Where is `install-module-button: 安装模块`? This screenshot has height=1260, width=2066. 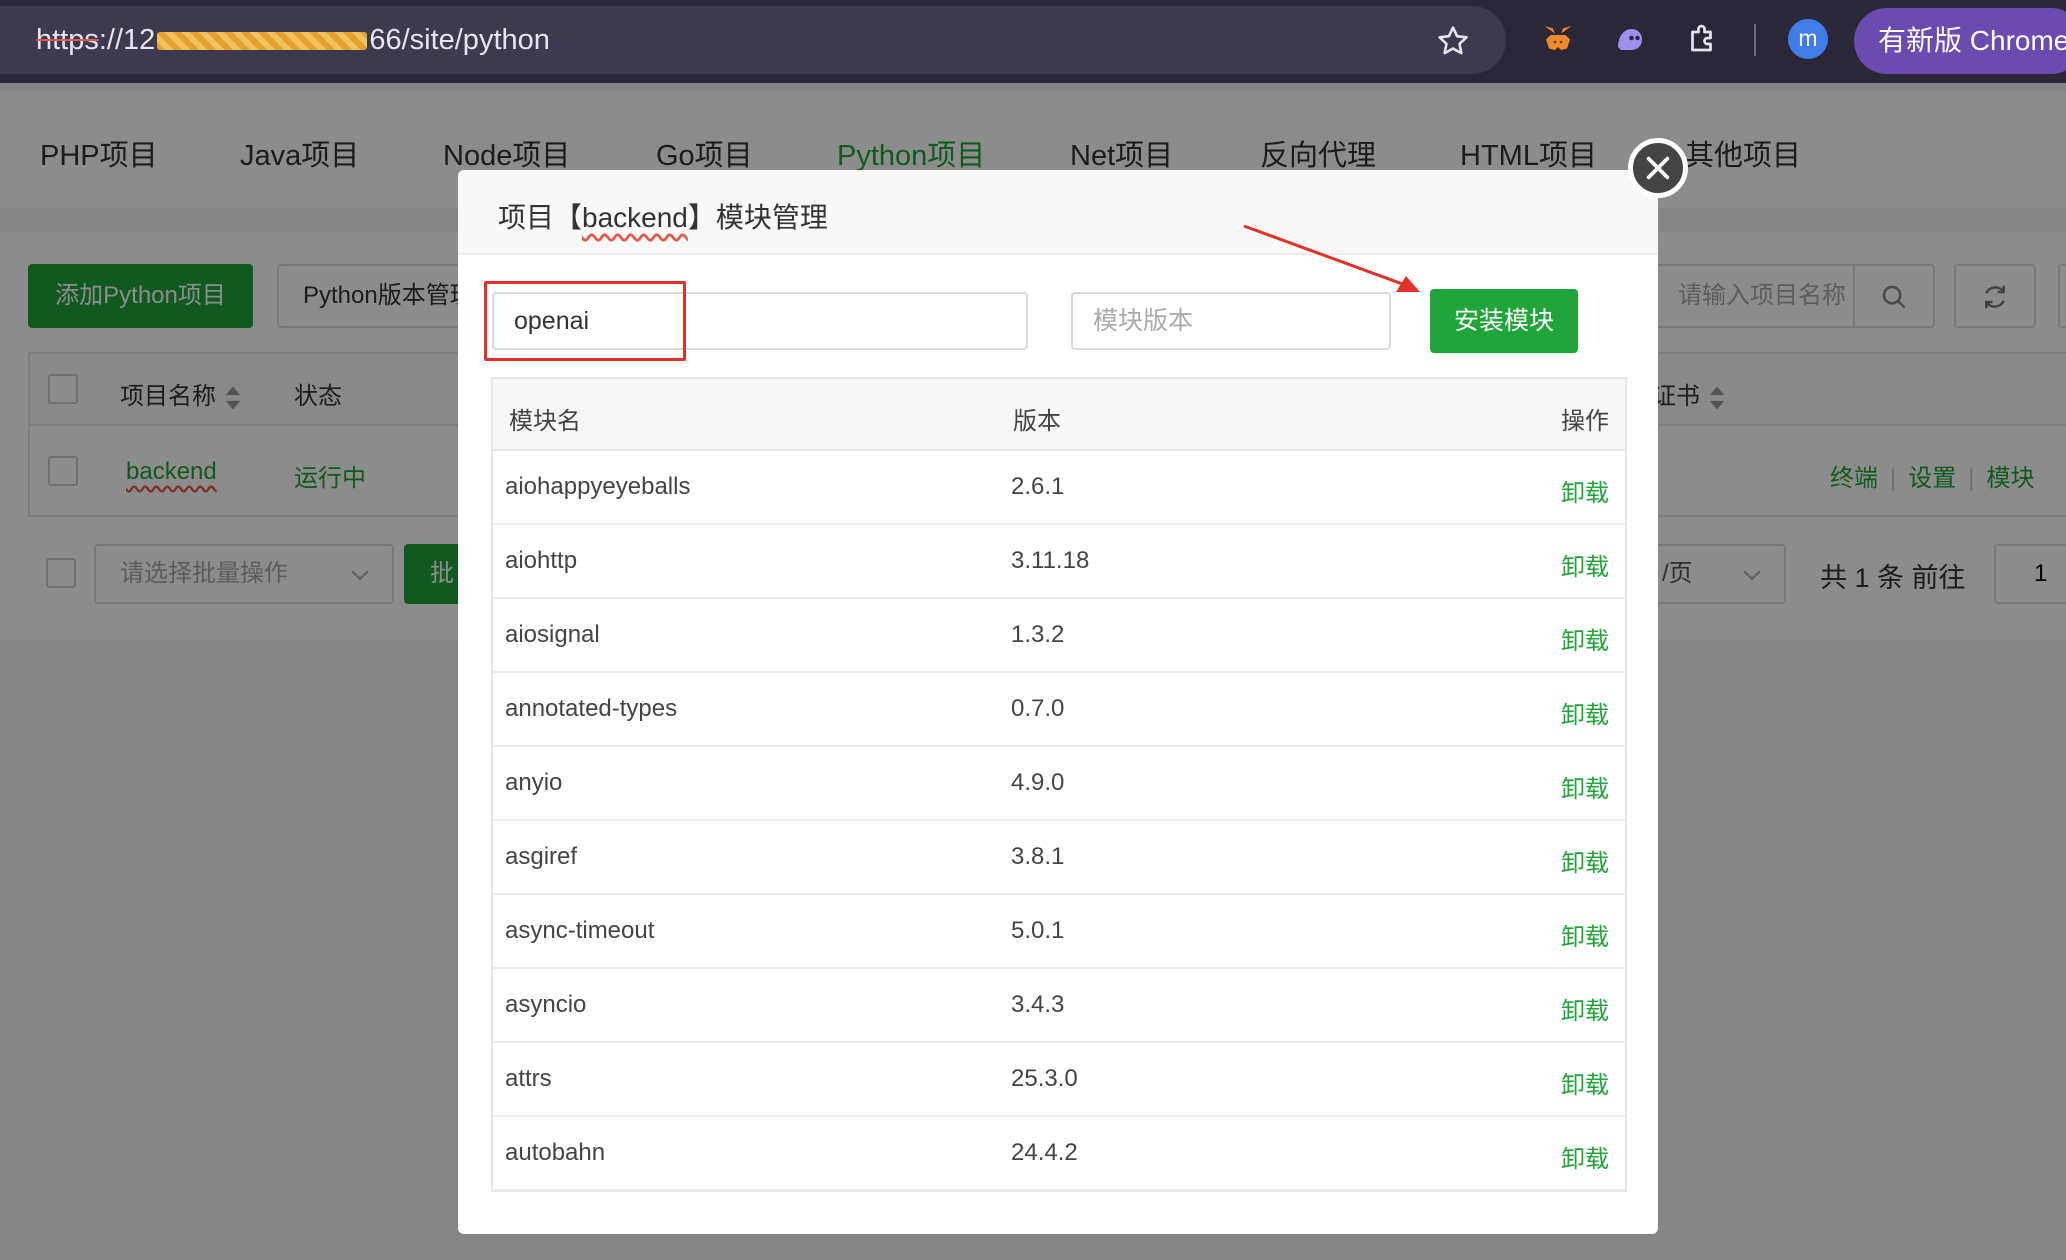 install-module-button: 安装模块 is located at coordinates (1504, 321).